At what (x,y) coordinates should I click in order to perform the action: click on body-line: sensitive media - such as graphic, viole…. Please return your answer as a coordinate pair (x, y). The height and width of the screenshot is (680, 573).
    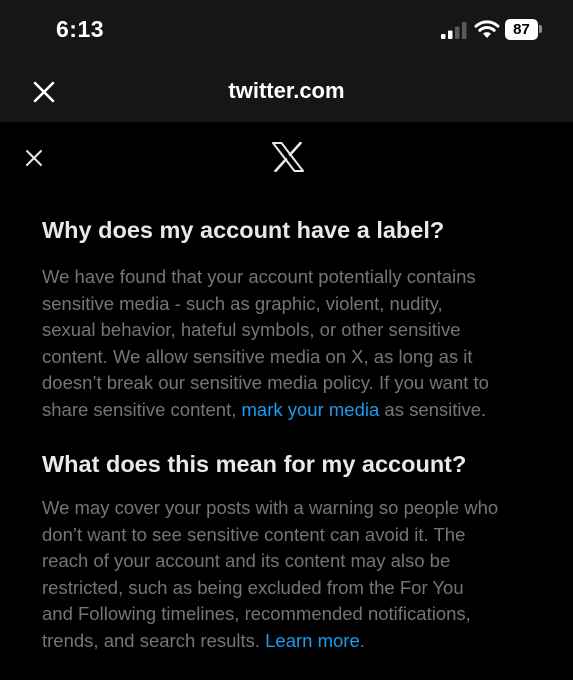
    Looking at the image, I should click on (242, 303).